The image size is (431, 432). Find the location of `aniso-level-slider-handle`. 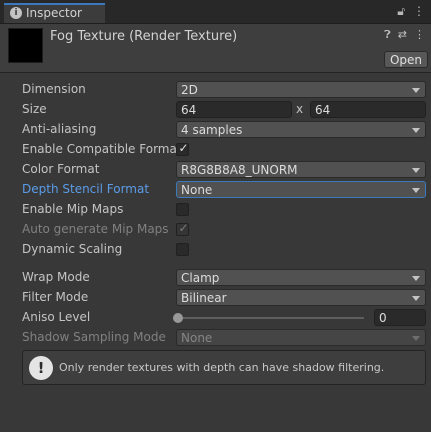

aniso-level-slider-handle is located at coordinates (178, 318).